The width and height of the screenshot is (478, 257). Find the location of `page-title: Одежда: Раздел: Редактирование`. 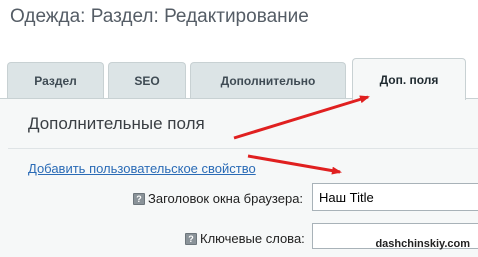

page-title: Одежда: Раздел: Редактирование is located at coordinates (159, 16).